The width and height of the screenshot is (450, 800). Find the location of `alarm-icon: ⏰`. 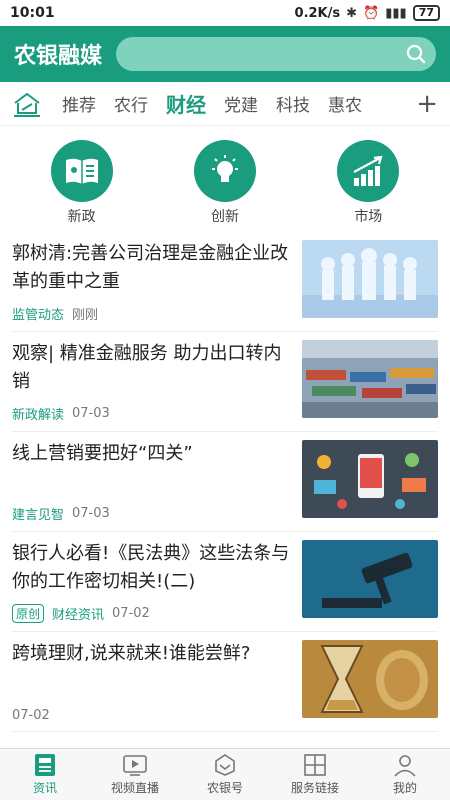

alarm-icon: ⏰ is located at coordinates (371, 13).